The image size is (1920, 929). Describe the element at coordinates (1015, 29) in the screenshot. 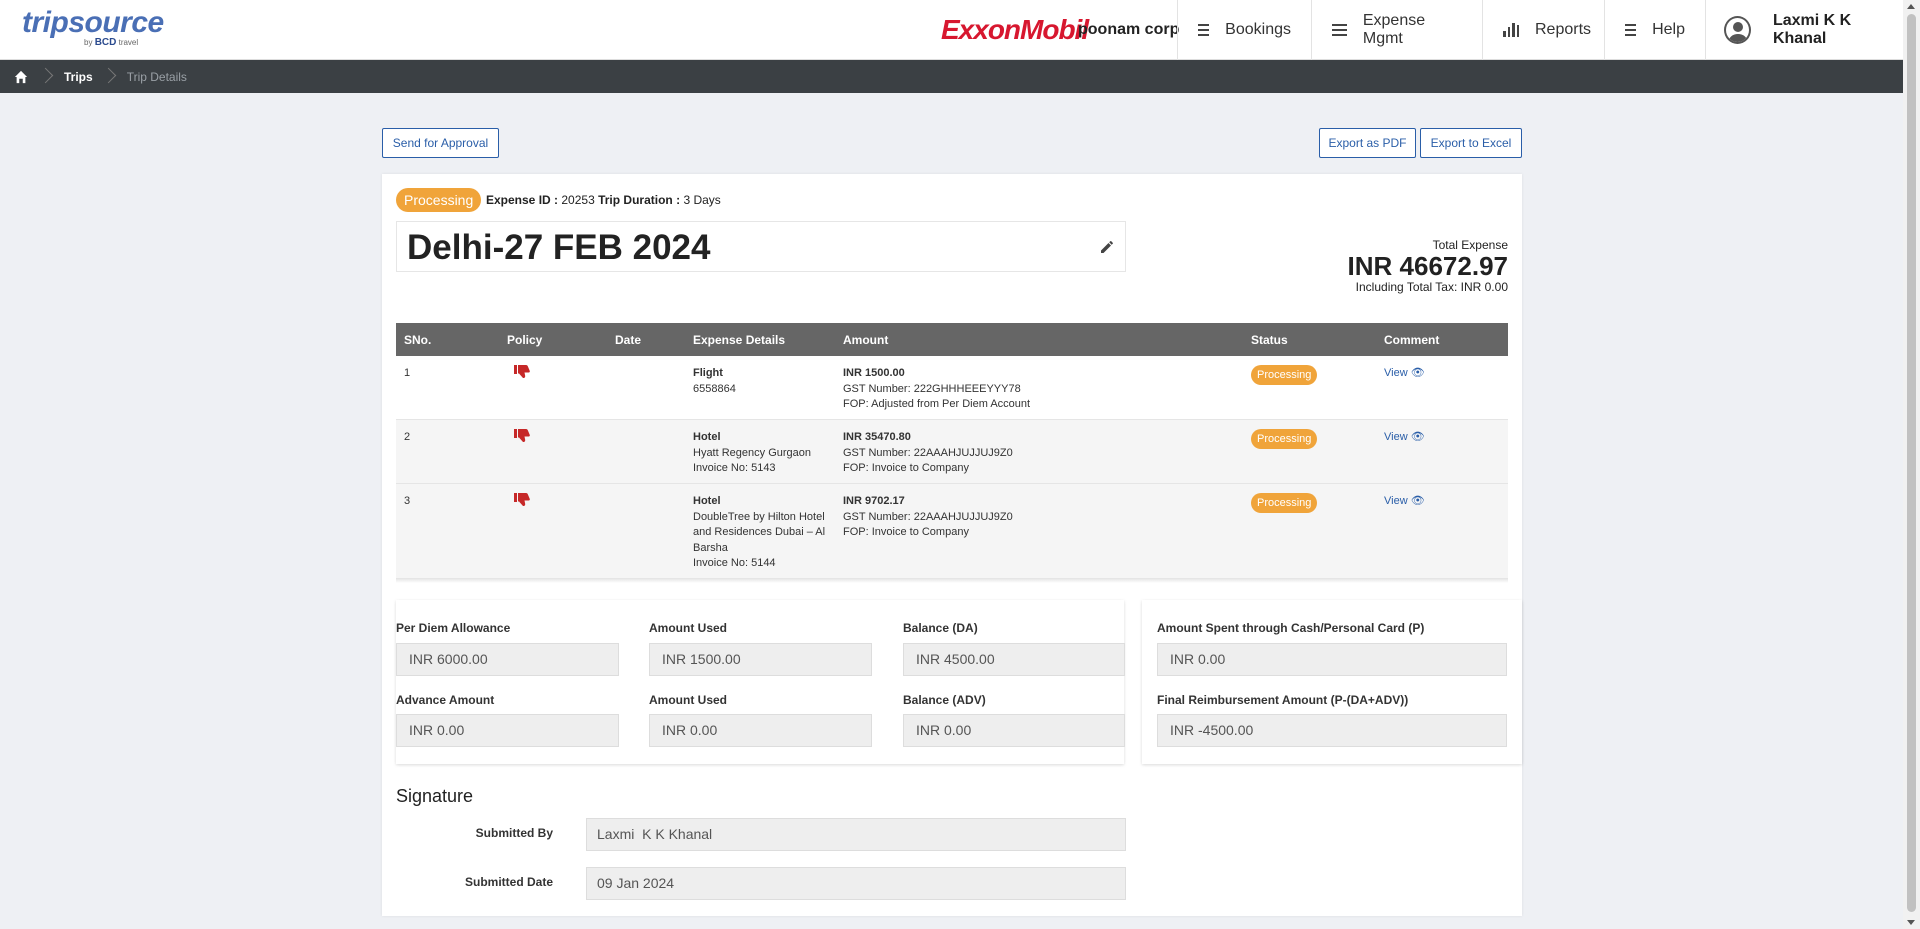

I see `exxonmobil-logo: ExxonMobil` at that location.